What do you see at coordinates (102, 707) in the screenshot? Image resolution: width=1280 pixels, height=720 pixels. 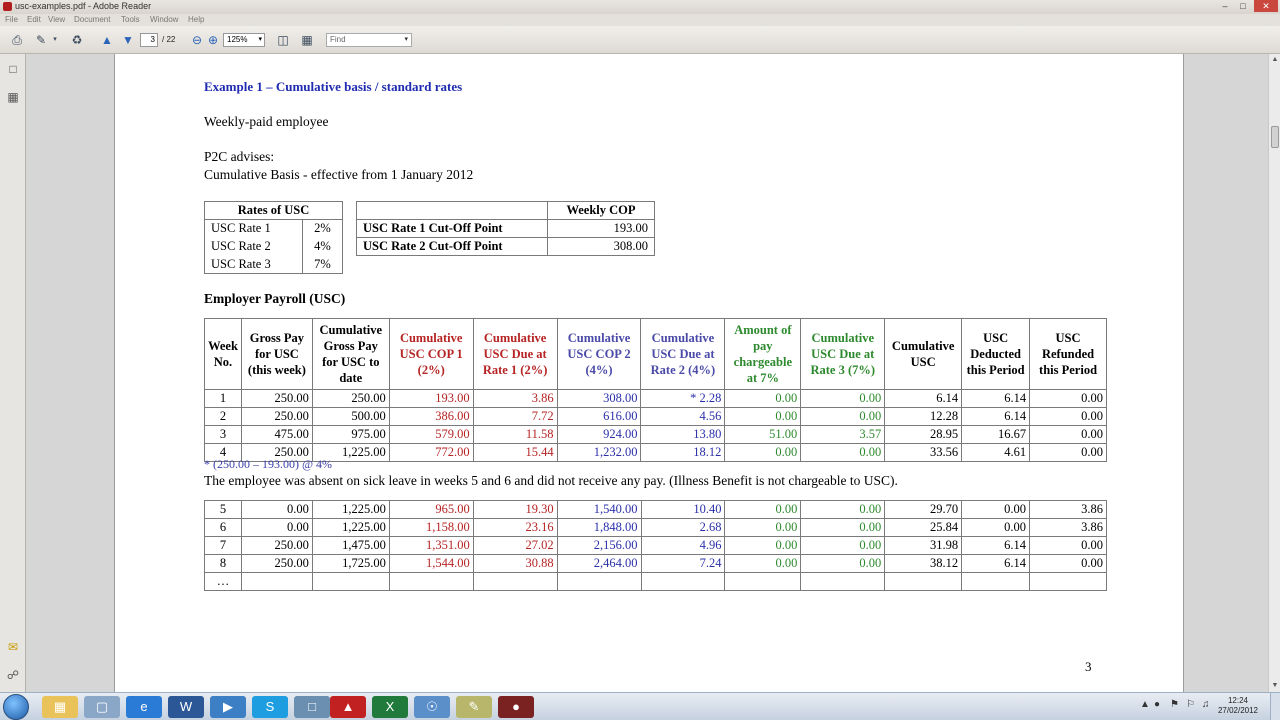 I see `libraries-icon: ▢` at bounding box center [102, 707].